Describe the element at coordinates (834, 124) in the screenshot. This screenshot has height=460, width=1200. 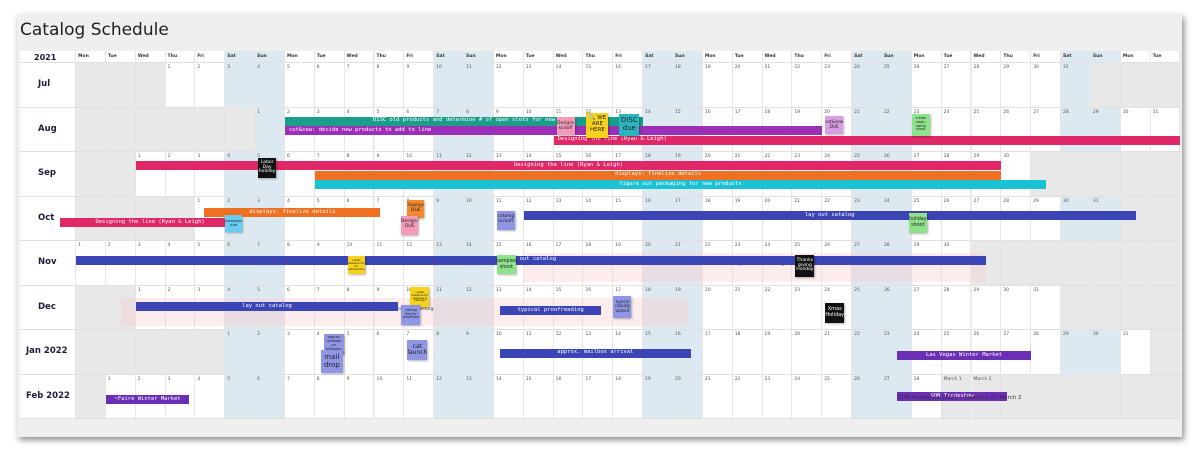
I see `sticky-note: cut&sew DUE` at that location.